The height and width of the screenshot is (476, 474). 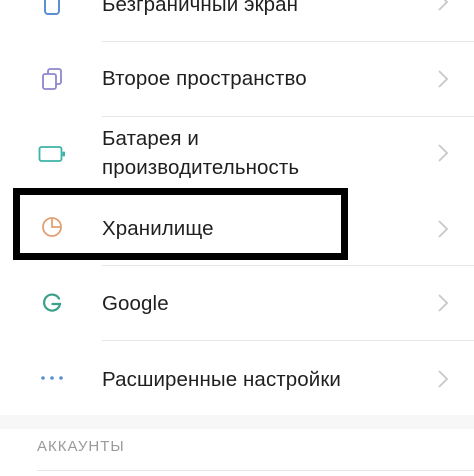 I want to click on settings-item-label: Хранилище, so click(x=158, y=228).